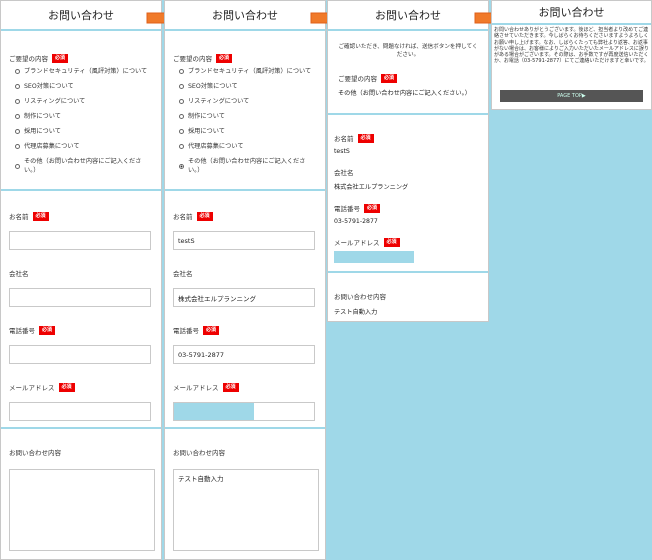  I want to click on company-field: 株式会社エルプランニング, so click(244, 297).